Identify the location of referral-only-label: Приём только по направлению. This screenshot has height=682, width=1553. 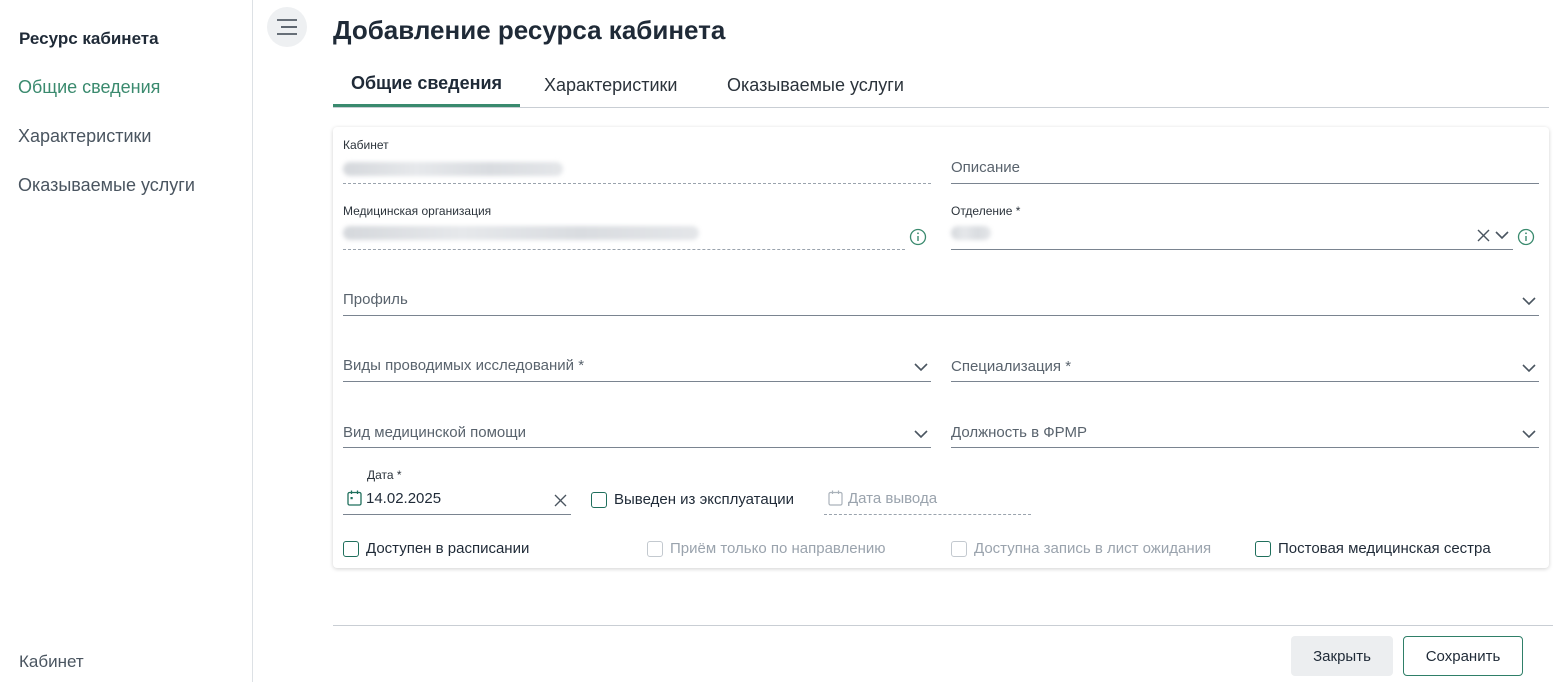
(778, 548).